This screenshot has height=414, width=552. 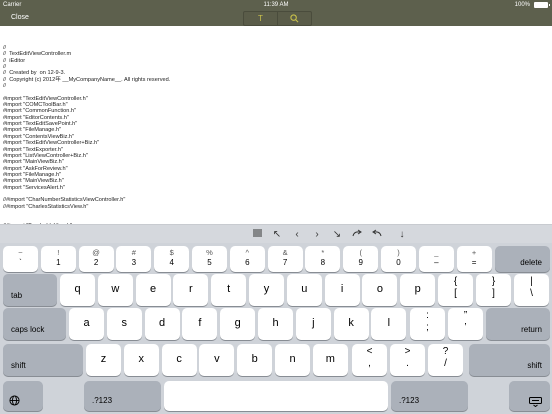 I want to click on symbol-key: >., so click(x=407, y=360).